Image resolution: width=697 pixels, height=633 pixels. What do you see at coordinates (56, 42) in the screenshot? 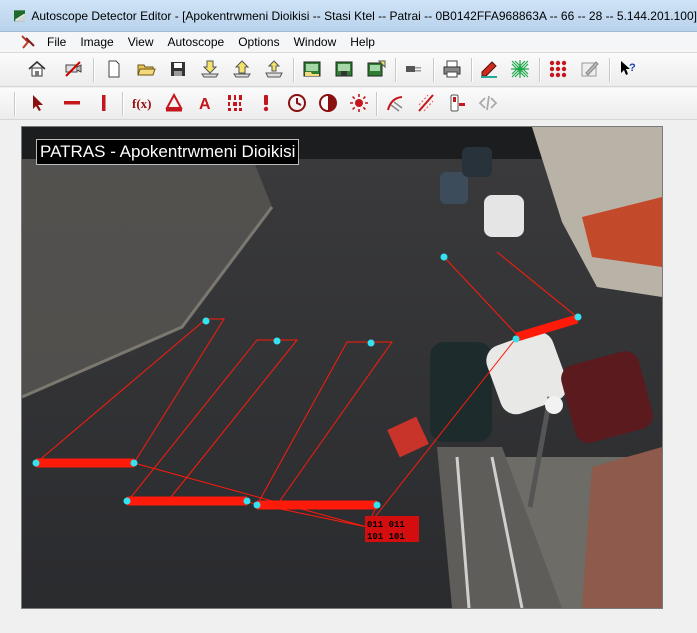
I see `menu-file: File` at bounding box center [56, 42].